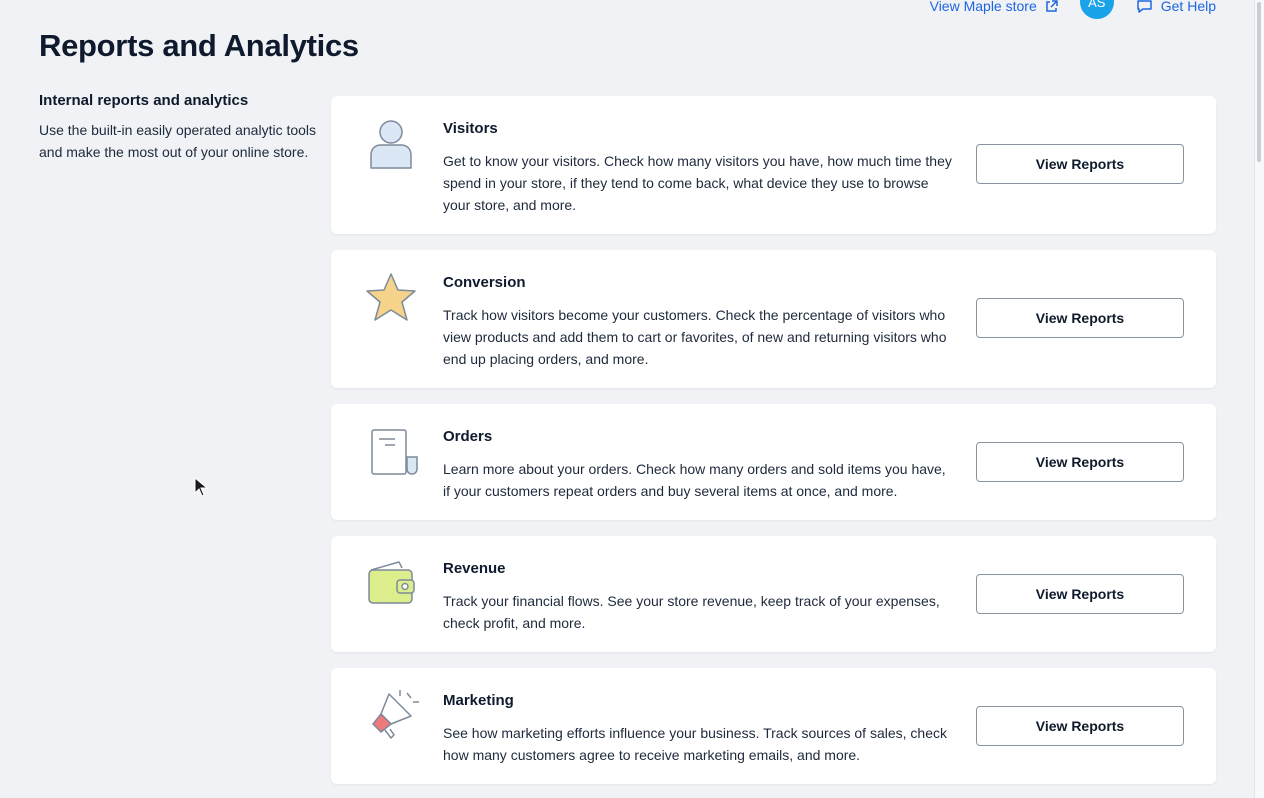  What do you see at coordinates (391, 582) in the screenshot?
I see `wallet-icon` at bounding box center [391, 582].